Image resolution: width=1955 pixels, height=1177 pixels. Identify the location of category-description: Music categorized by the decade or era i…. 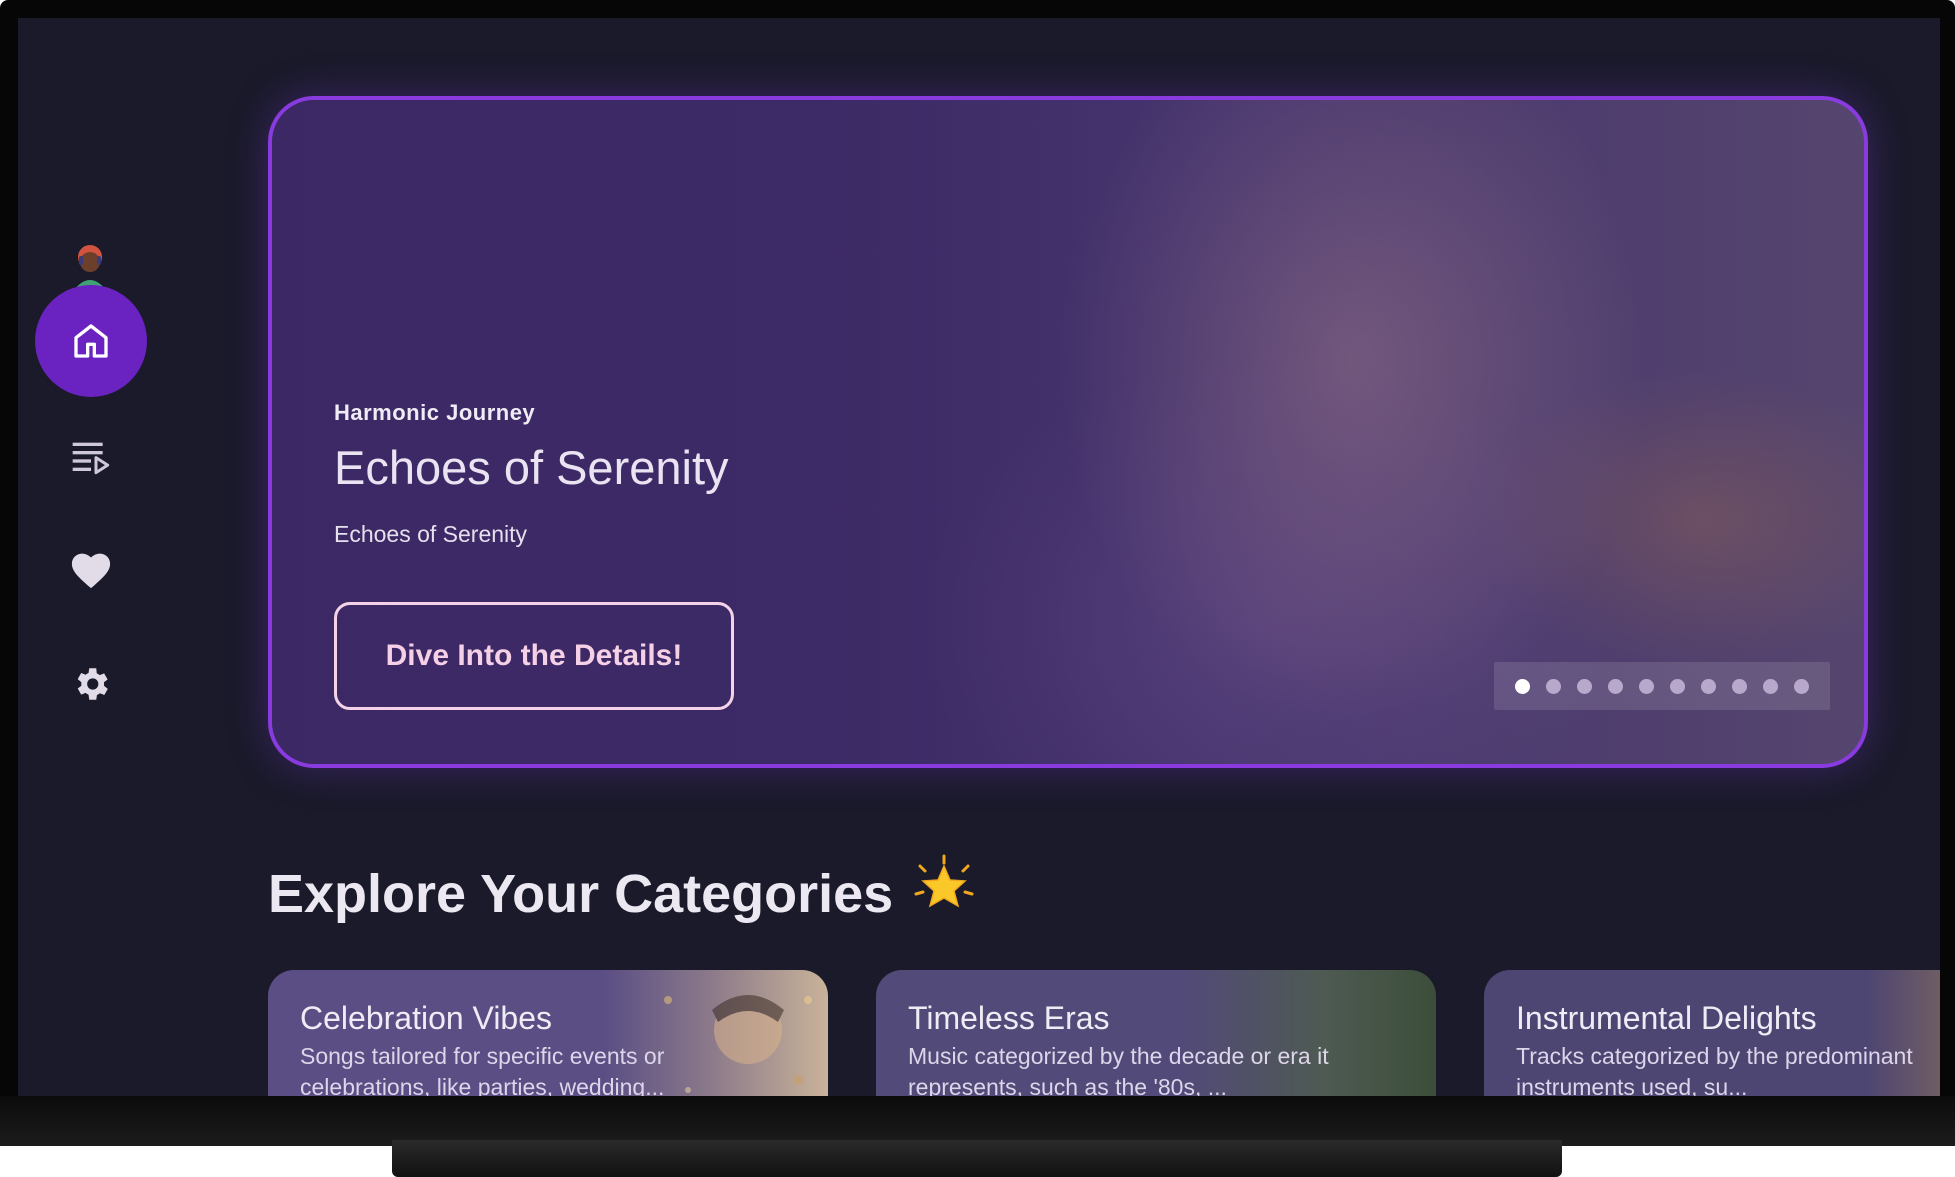
(1118, 1069).